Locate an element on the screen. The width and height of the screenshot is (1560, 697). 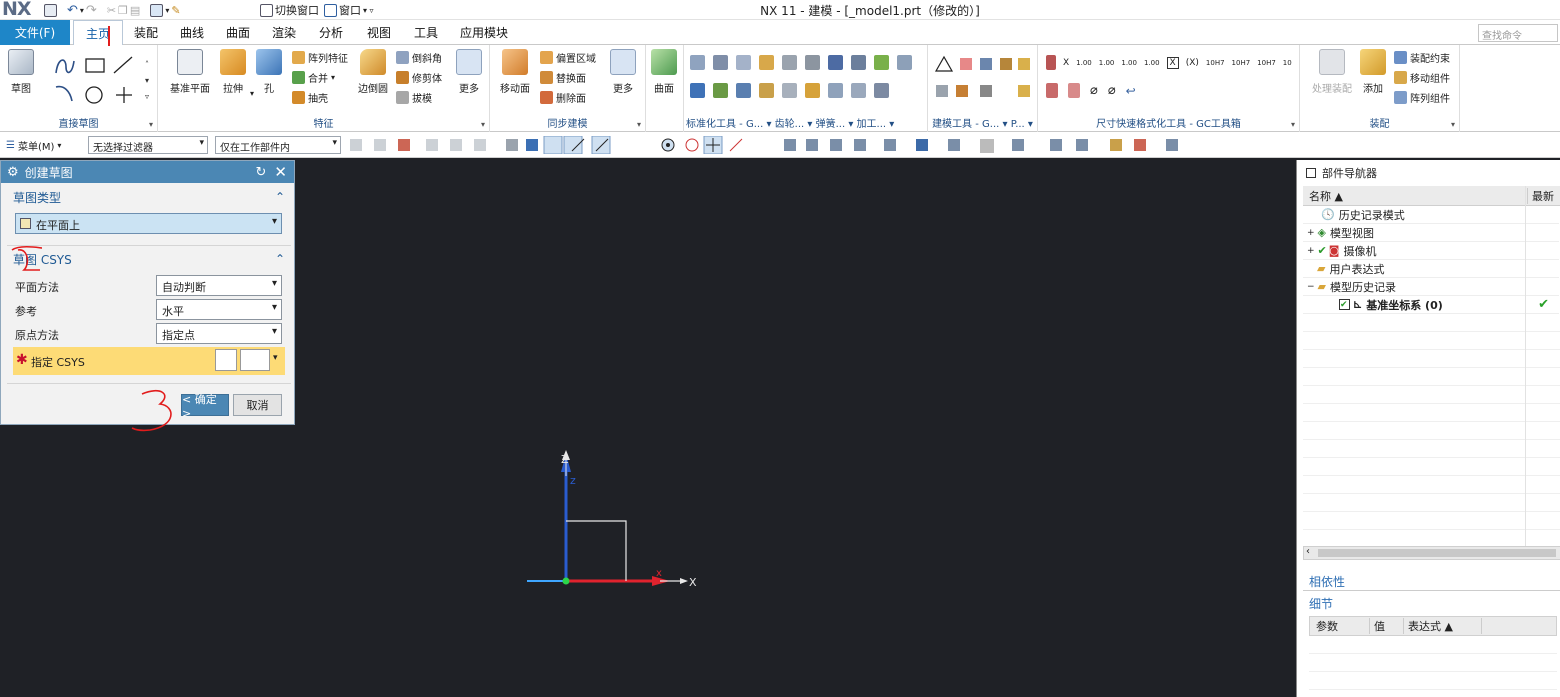
group-menu-feature: ▾ is located at coordinates (483, 124).